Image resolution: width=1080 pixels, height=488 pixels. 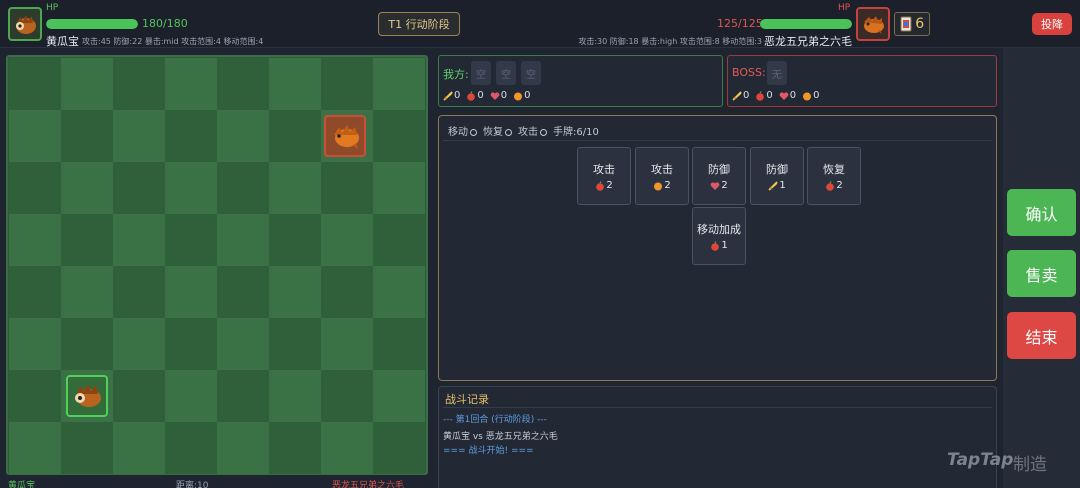 What do you see at coordinates (87, 396) in the screenshot?
I see `player-piece` at bounding box center [87, 396].